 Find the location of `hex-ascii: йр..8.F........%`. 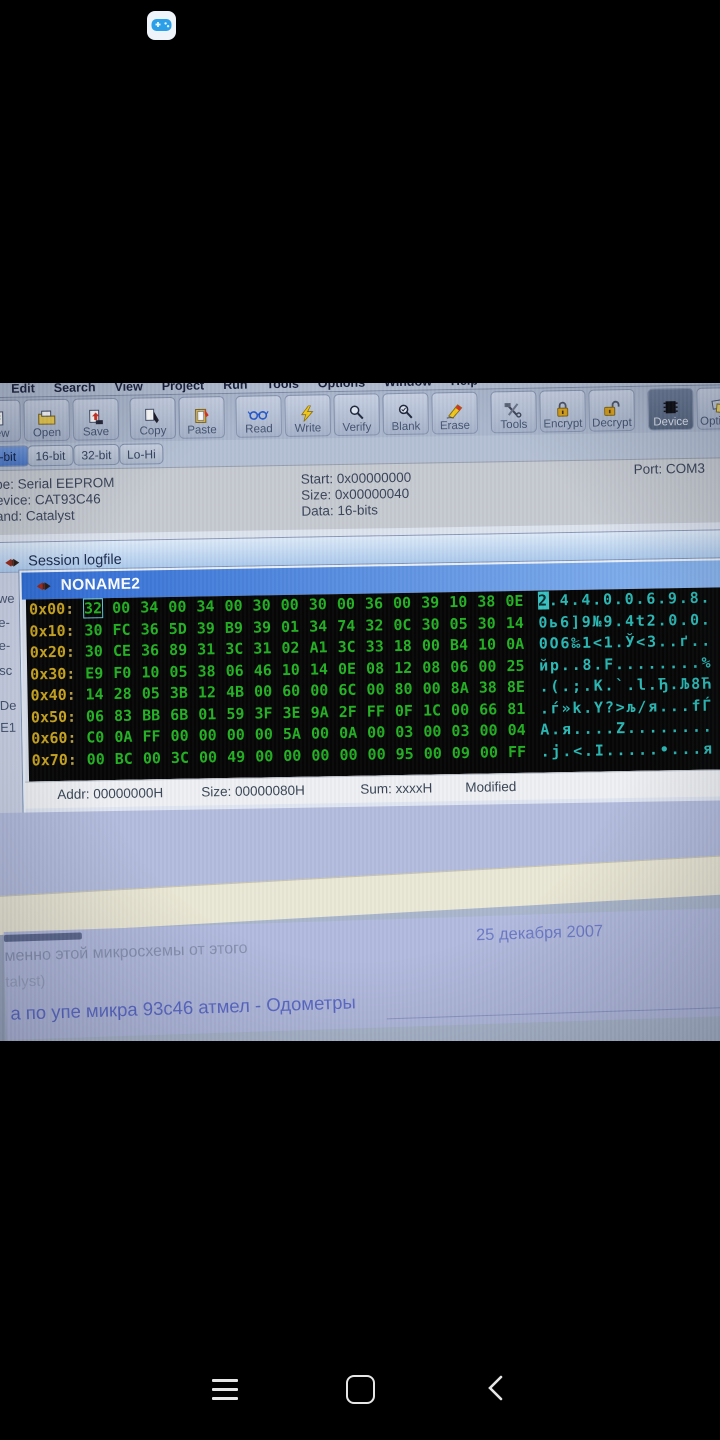

hex-ascii: йр..8.F........% is located at coordinates (626, 664).